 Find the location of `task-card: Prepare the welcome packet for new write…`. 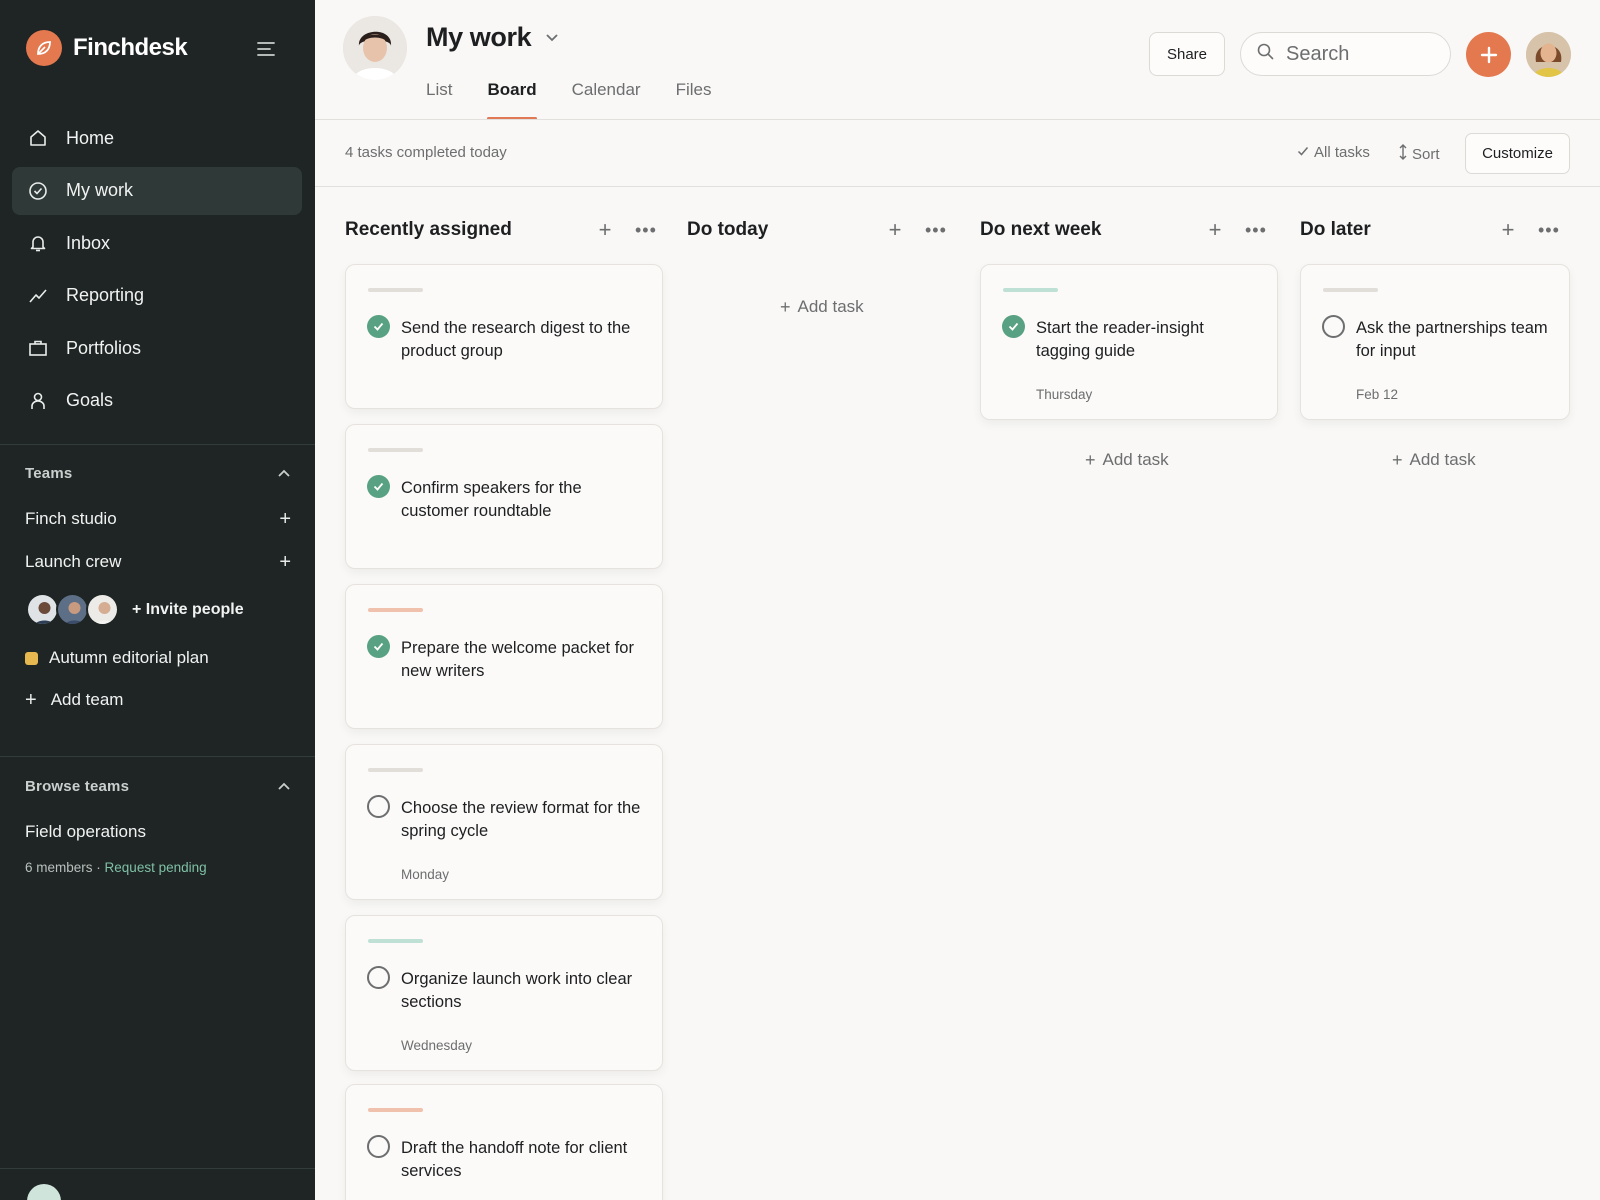

task-card: Prepare the welcome packet for new write… is located at coordinates (504, 656).